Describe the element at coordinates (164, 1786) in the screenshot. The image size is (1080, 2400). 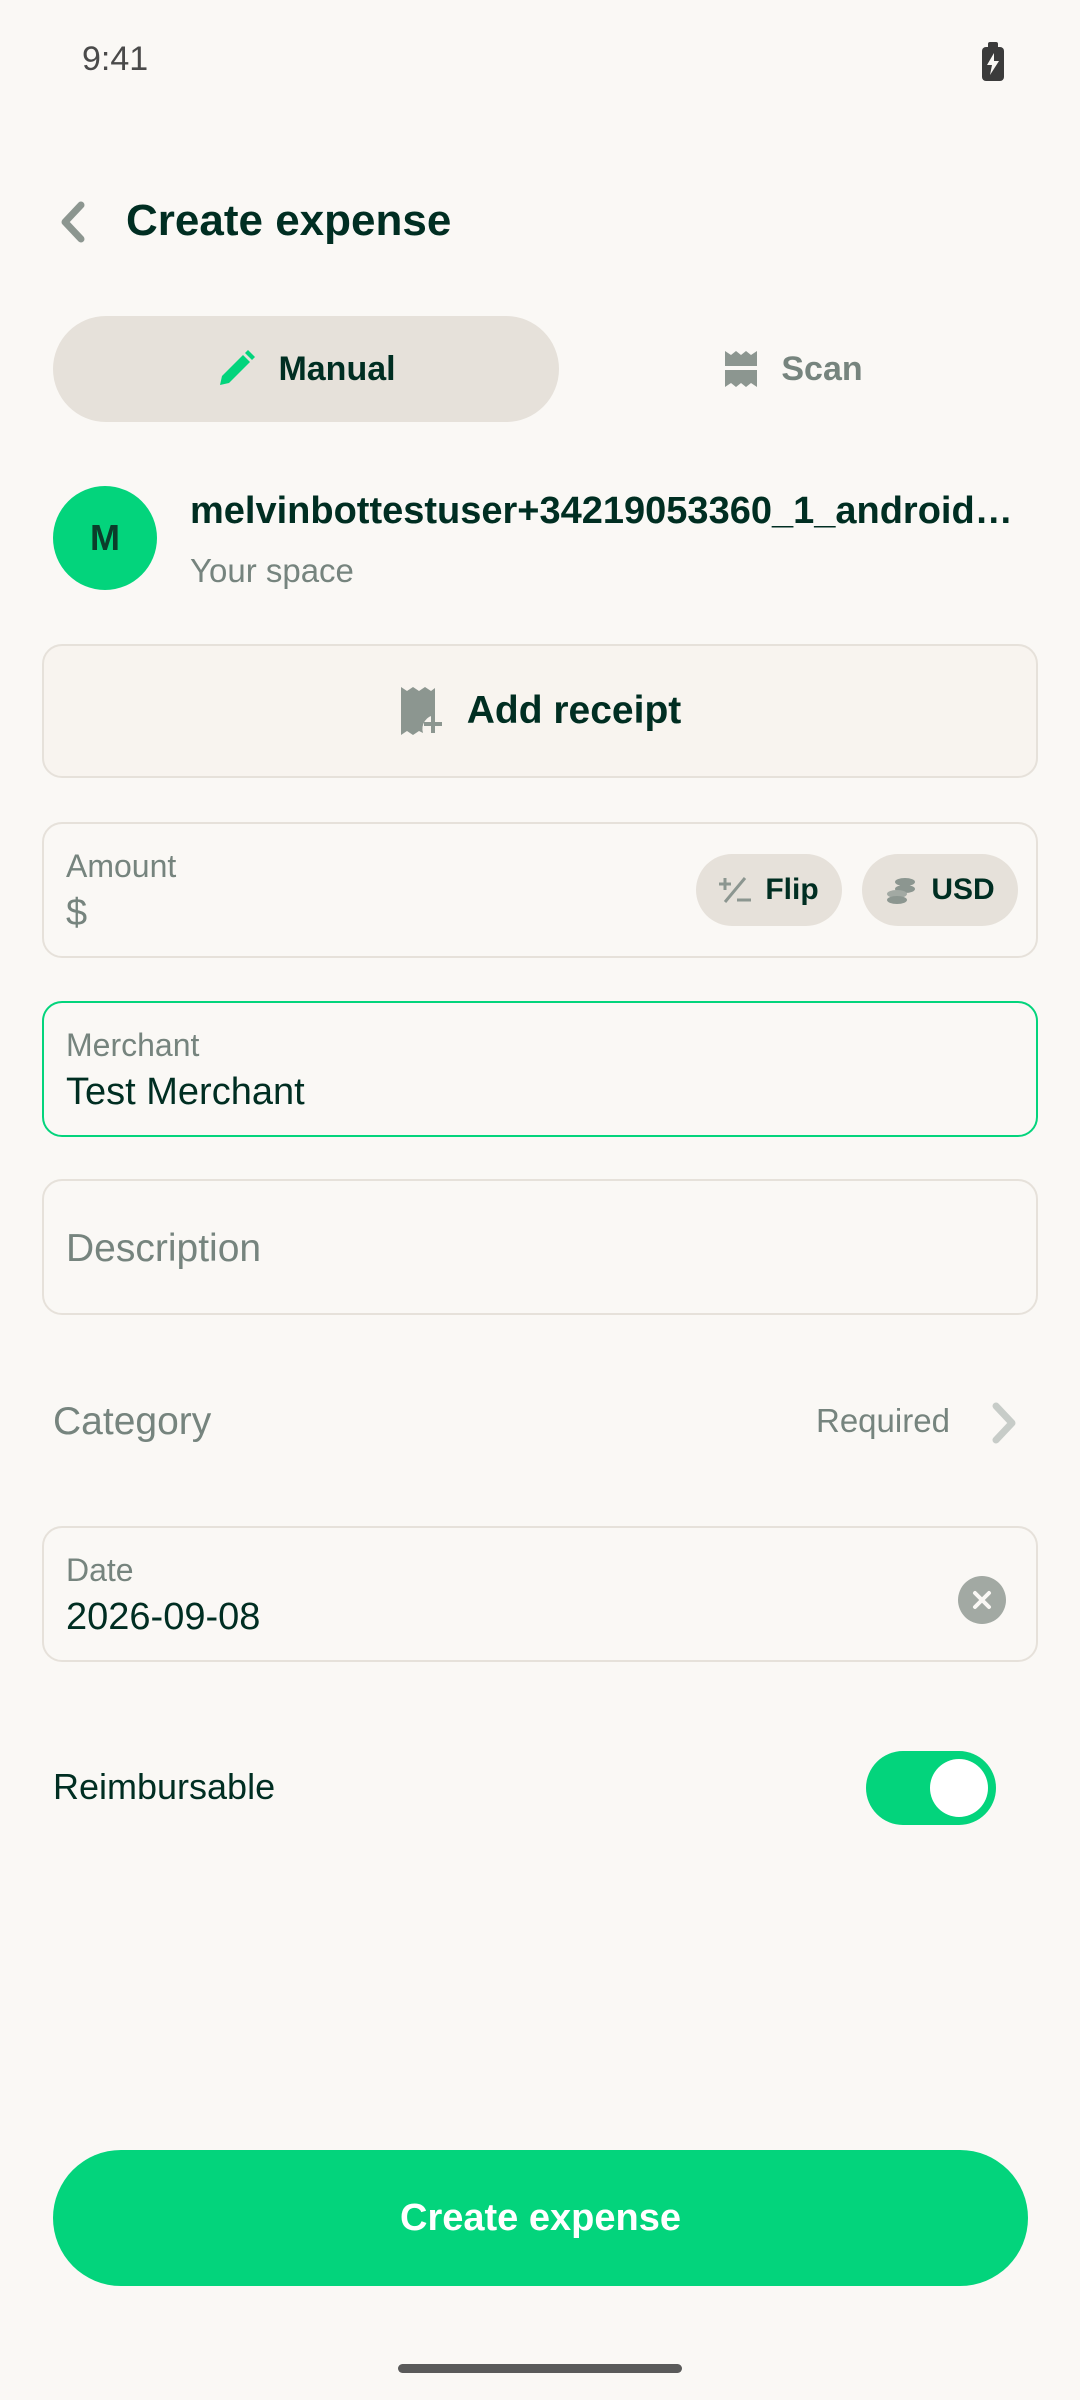
I see `reimbursable-label: Reimbursable` at that location.